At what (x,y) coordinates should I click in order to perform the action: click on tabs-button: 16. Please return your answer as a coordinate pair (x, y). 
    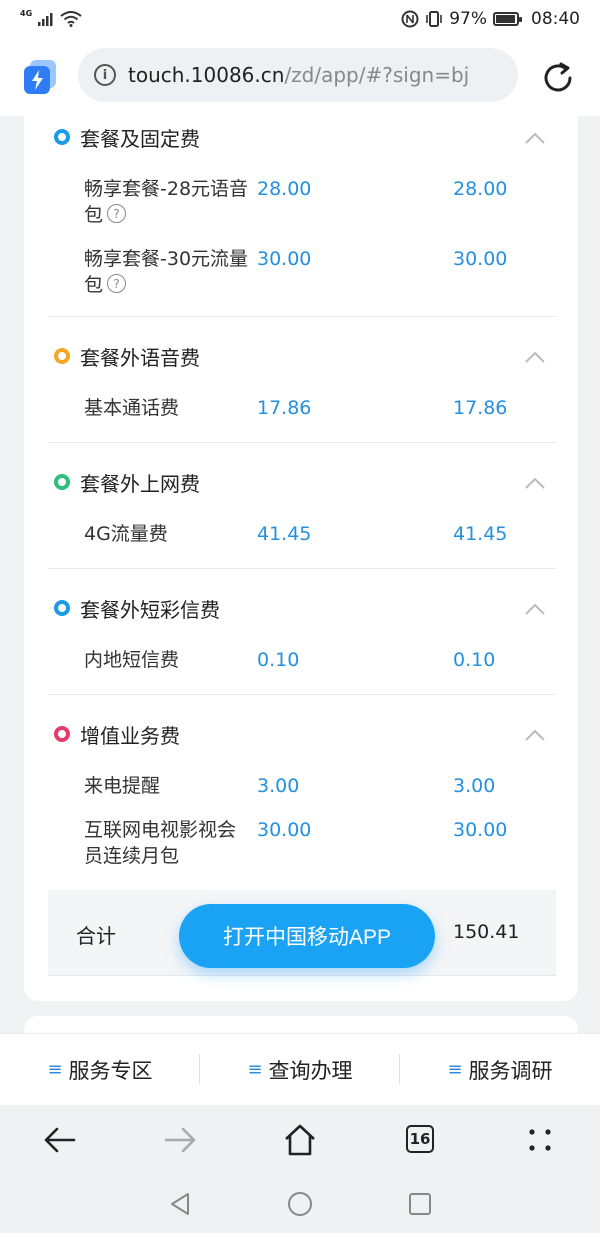
    Looking at the image, I should click on (420, 1140).